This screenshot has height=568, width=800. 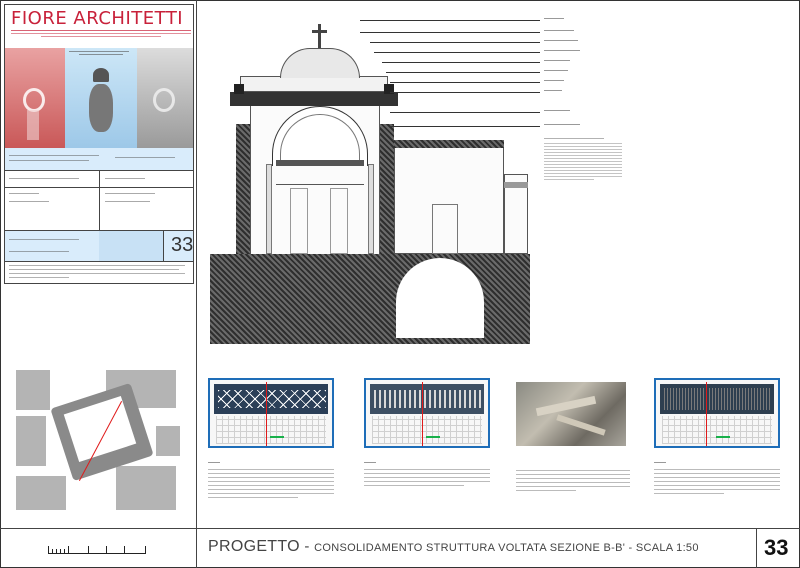 I want to click on ornament-photo-right, so click(x=165, y=98).